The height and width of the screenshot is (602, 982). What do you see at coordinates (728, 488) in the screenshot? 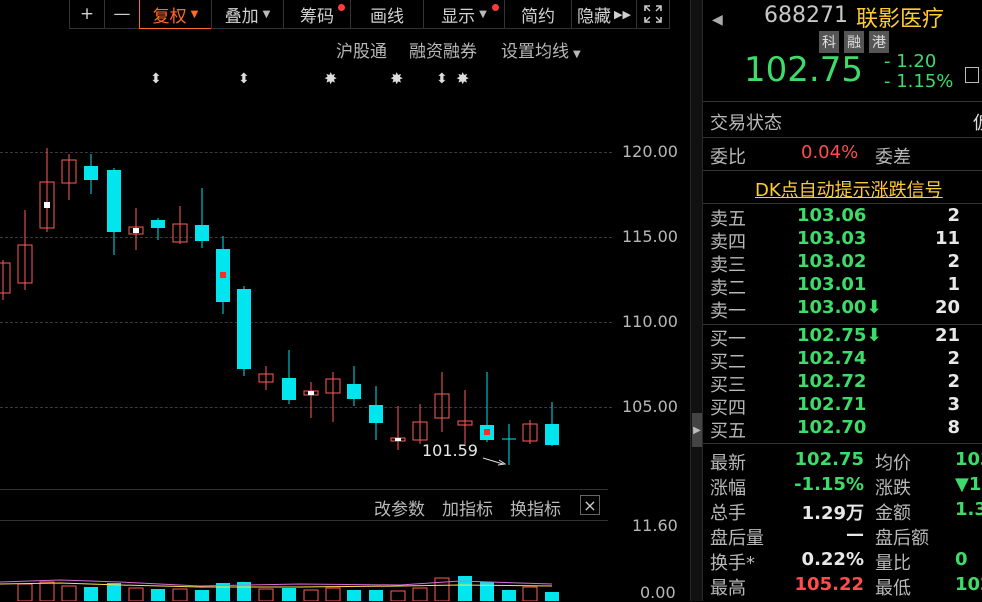
I see `stat-label: 涨幅` at bounding box center [728, 488].